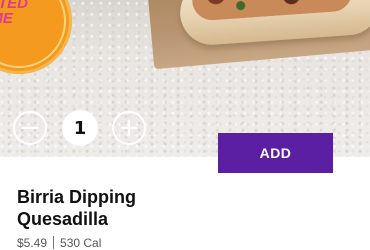  What do you see at coordinates (32, 243) in the screenshot?
I see `product-price: $5.49` at bounding box center [32, 243].